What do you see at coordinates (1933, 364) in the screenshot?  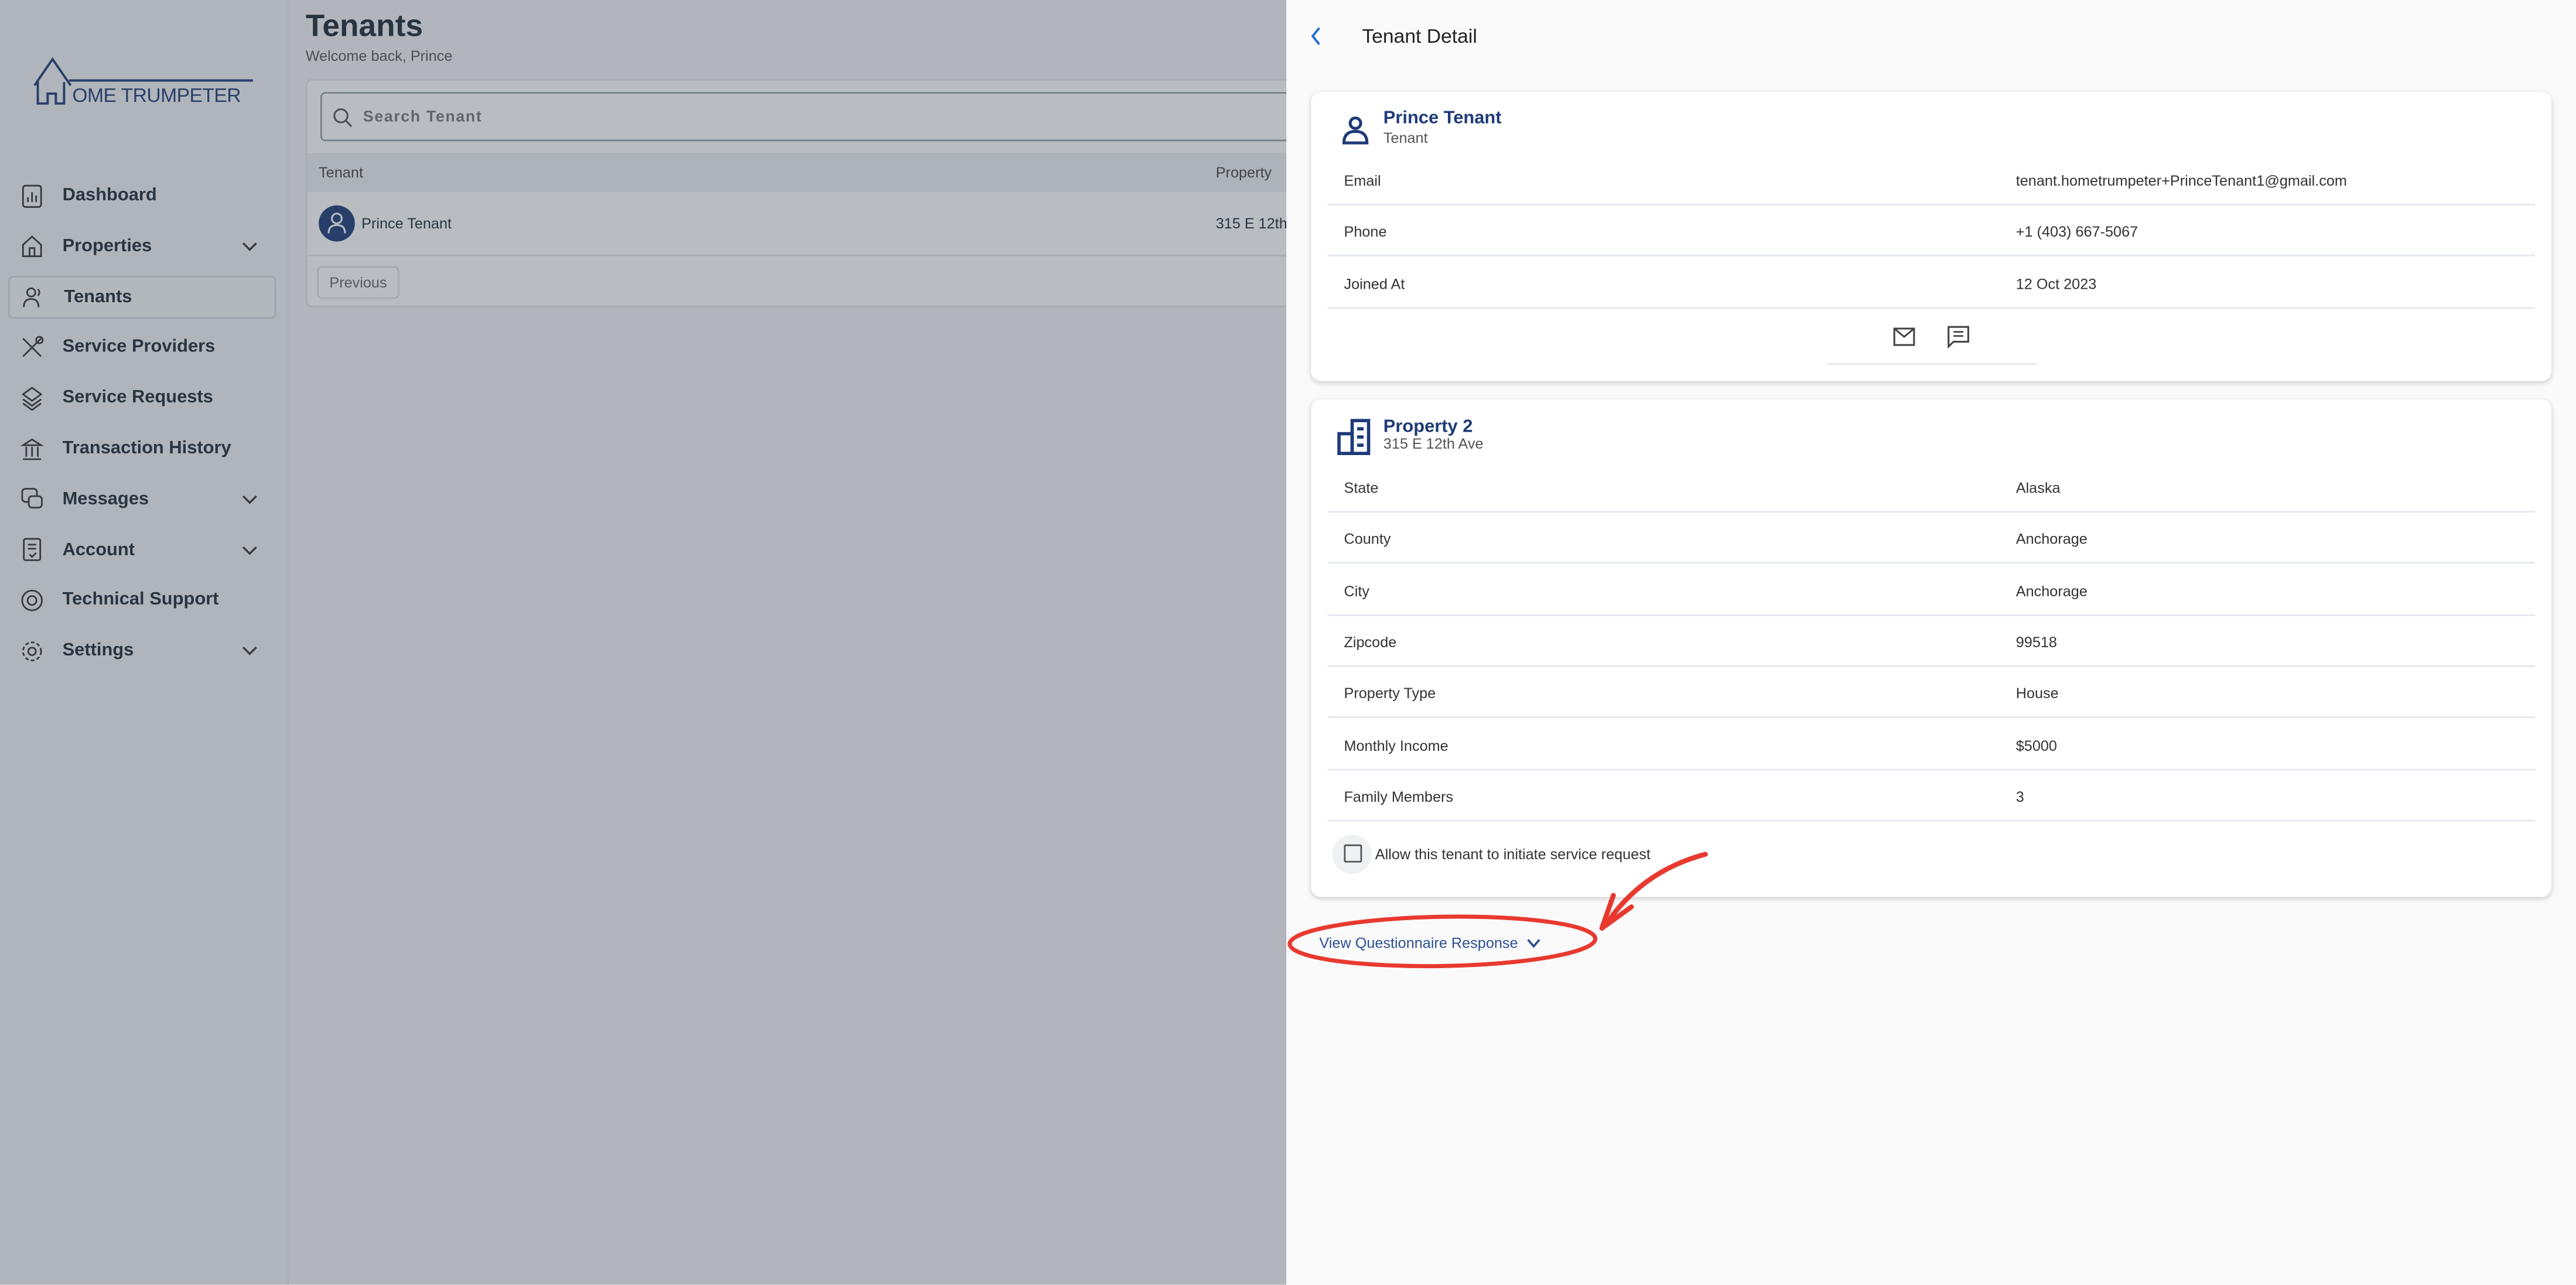 I see `tab-indicator` at bounding box center [1933, 364].